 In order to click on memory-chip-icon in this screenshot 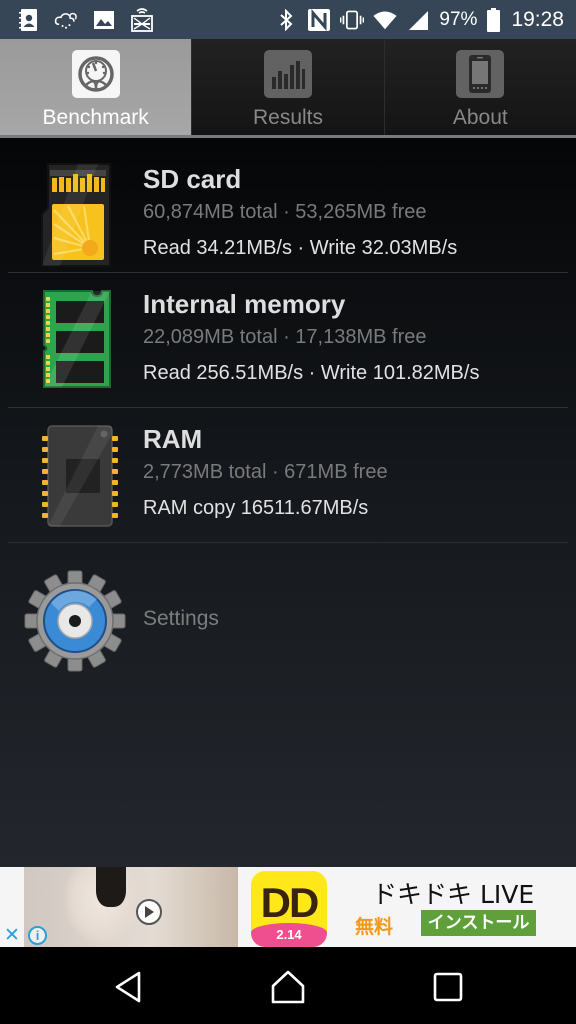, I will do `click(80, 344)`.